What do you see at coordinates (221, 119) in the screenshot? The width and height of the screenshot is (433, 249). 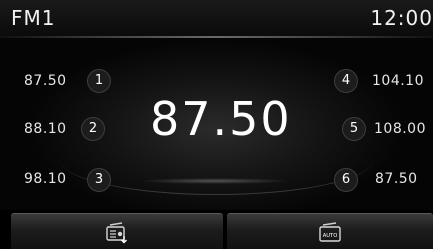 I see `current-frequency: 87.50` at bounding box center [221, 119].